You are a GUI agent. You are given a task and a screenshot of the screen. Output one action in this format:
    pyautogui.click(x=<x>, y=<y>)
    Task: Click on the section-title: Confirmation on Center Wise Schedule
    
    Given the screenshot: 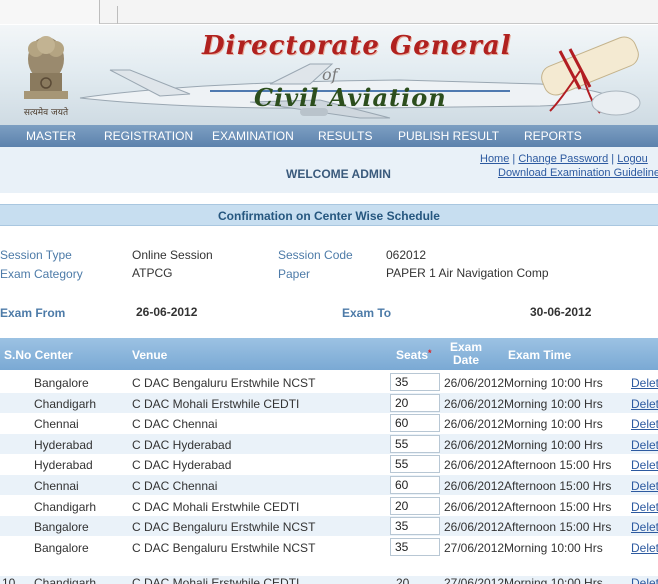 What is the action you would take?
    pyautogui.click(x=329, y=216)
    